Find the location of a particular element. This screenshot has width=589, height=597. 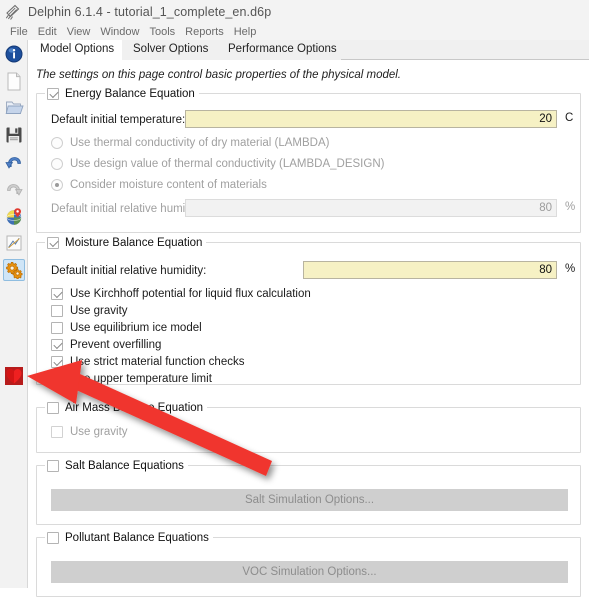

radio-row-consider-moisture: Consider moisture content of materials is located at coordinates (159, 185).